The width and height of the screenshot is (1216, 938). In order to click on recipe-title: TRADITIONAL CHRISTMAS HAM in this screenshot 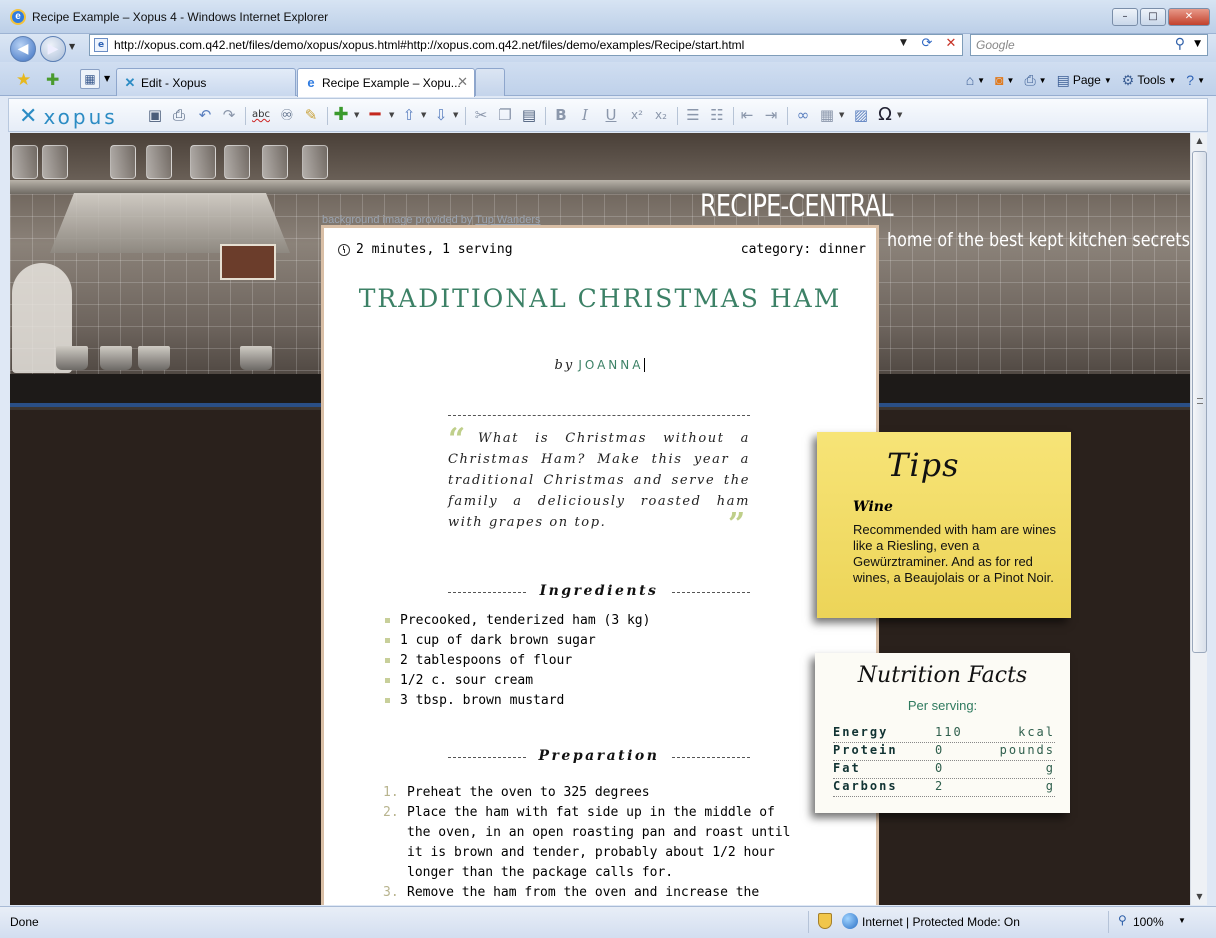, I will do `click(600, 298)`.